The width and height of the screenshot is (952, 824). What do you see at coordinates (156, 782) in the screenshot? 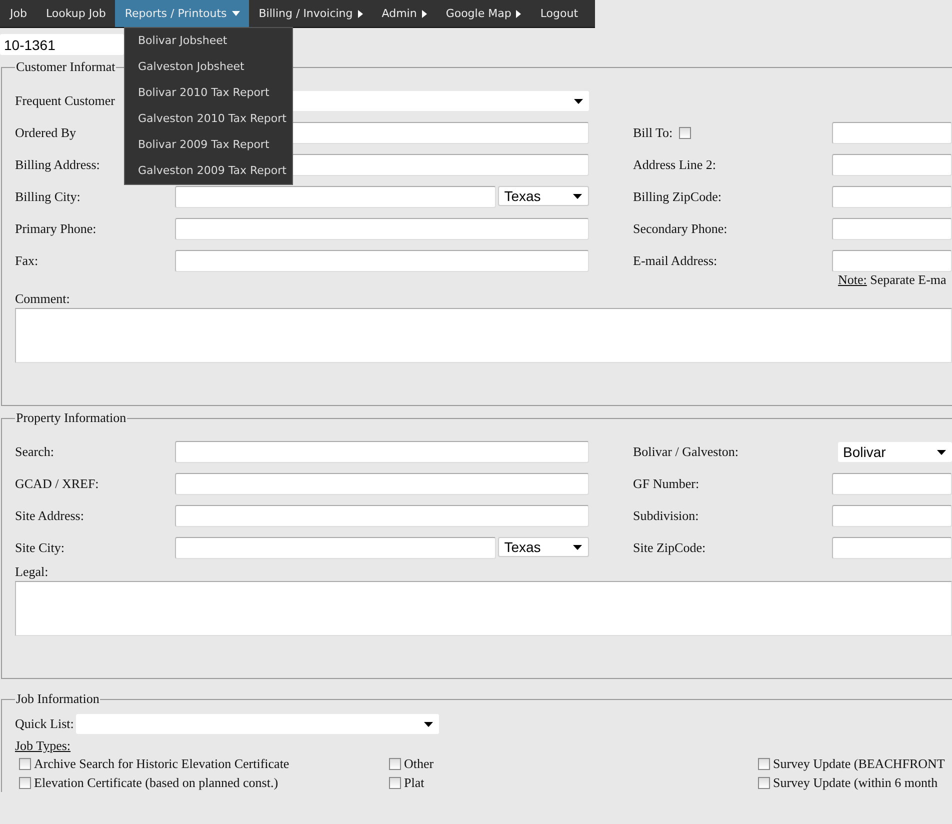
I see `checkbox-label: Elevation Certificate (based on planned const.)` at bounding box center [156, 782].